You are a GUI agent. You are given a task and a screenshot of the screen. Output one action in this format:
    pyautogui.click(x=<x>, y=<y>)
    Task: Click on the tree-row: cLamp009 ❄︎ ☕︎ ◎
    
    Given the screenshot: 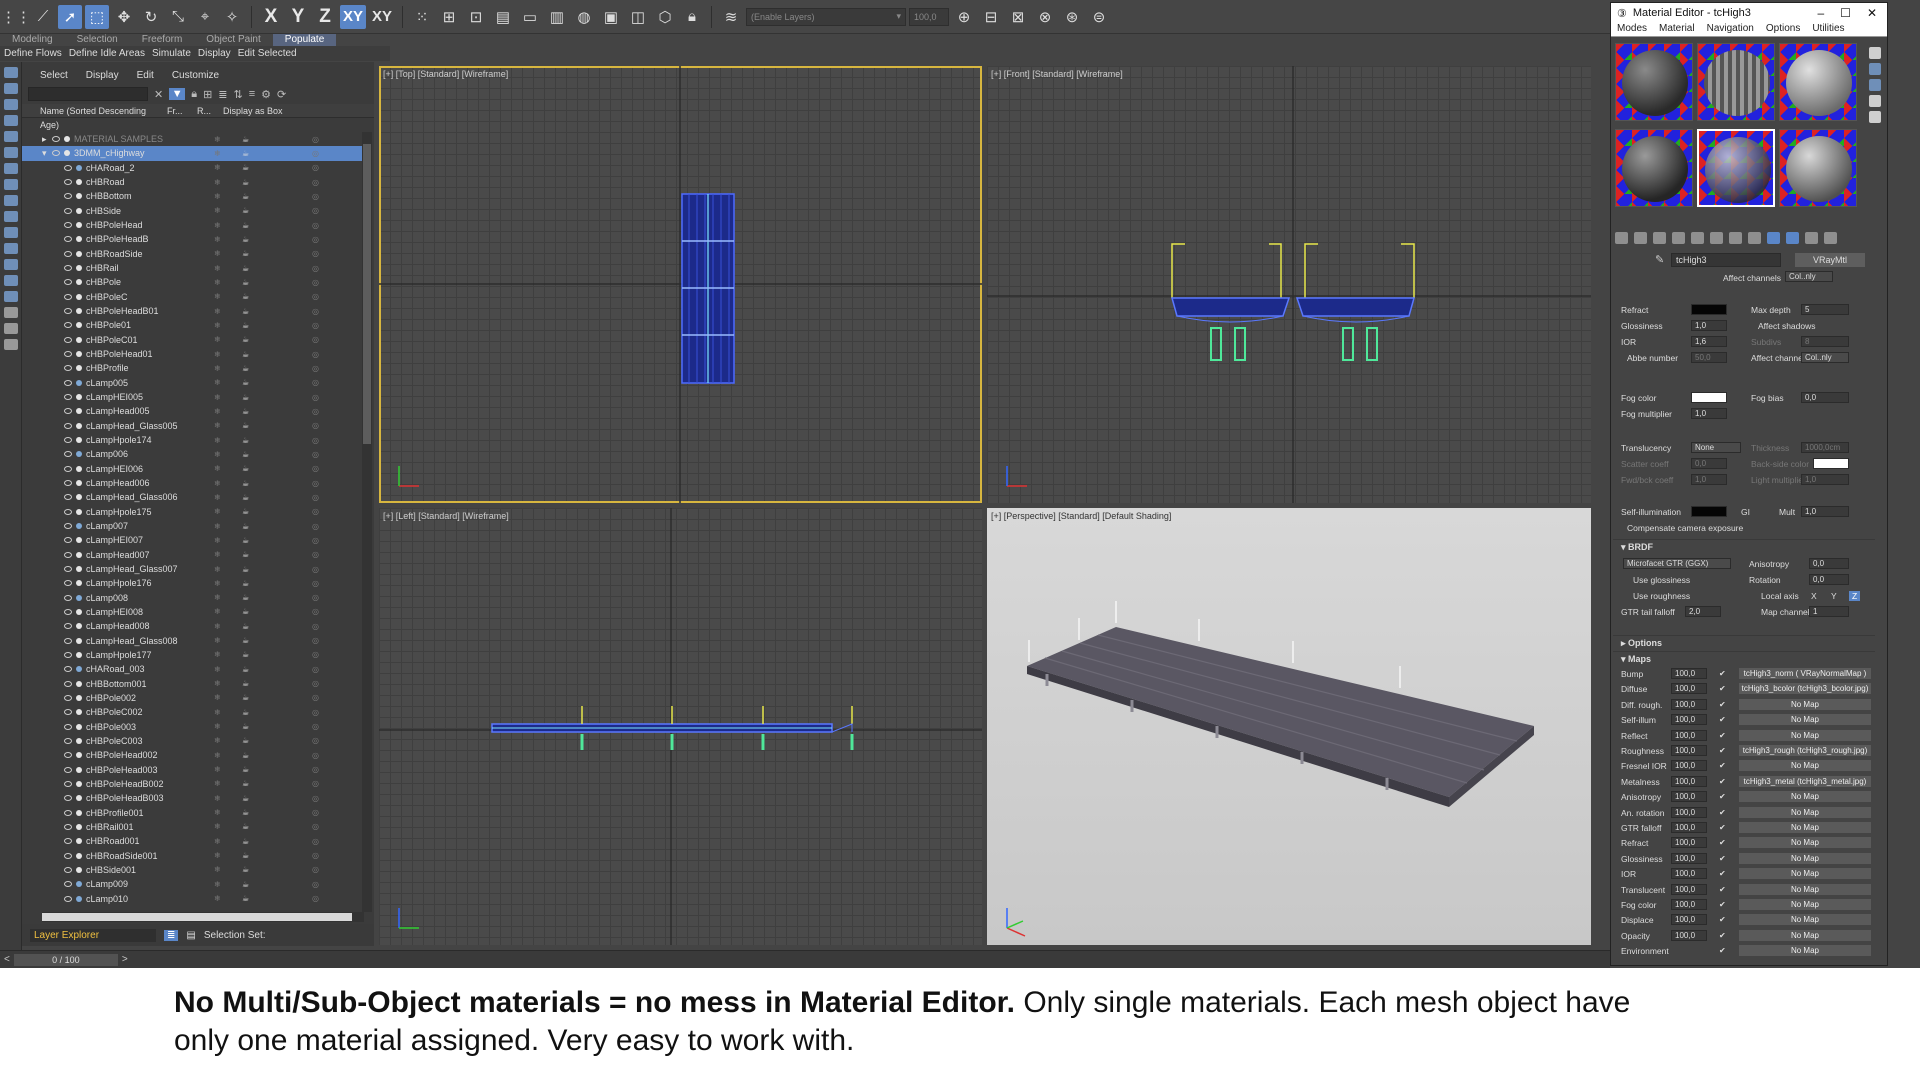 What is the action you would take?
    pyautogui.click(x=192, y=884)
    